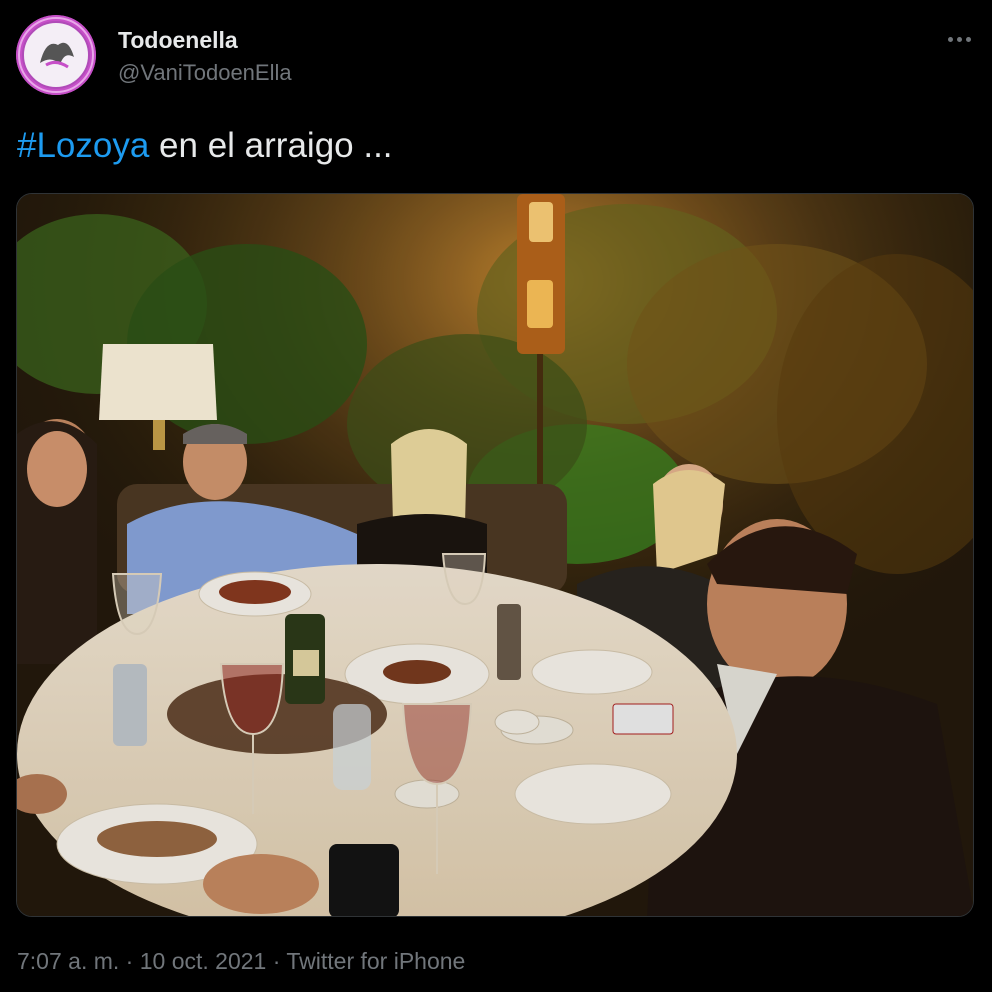 The image size is (992, 992). I want to click on author-avatar, so click(56, 55).